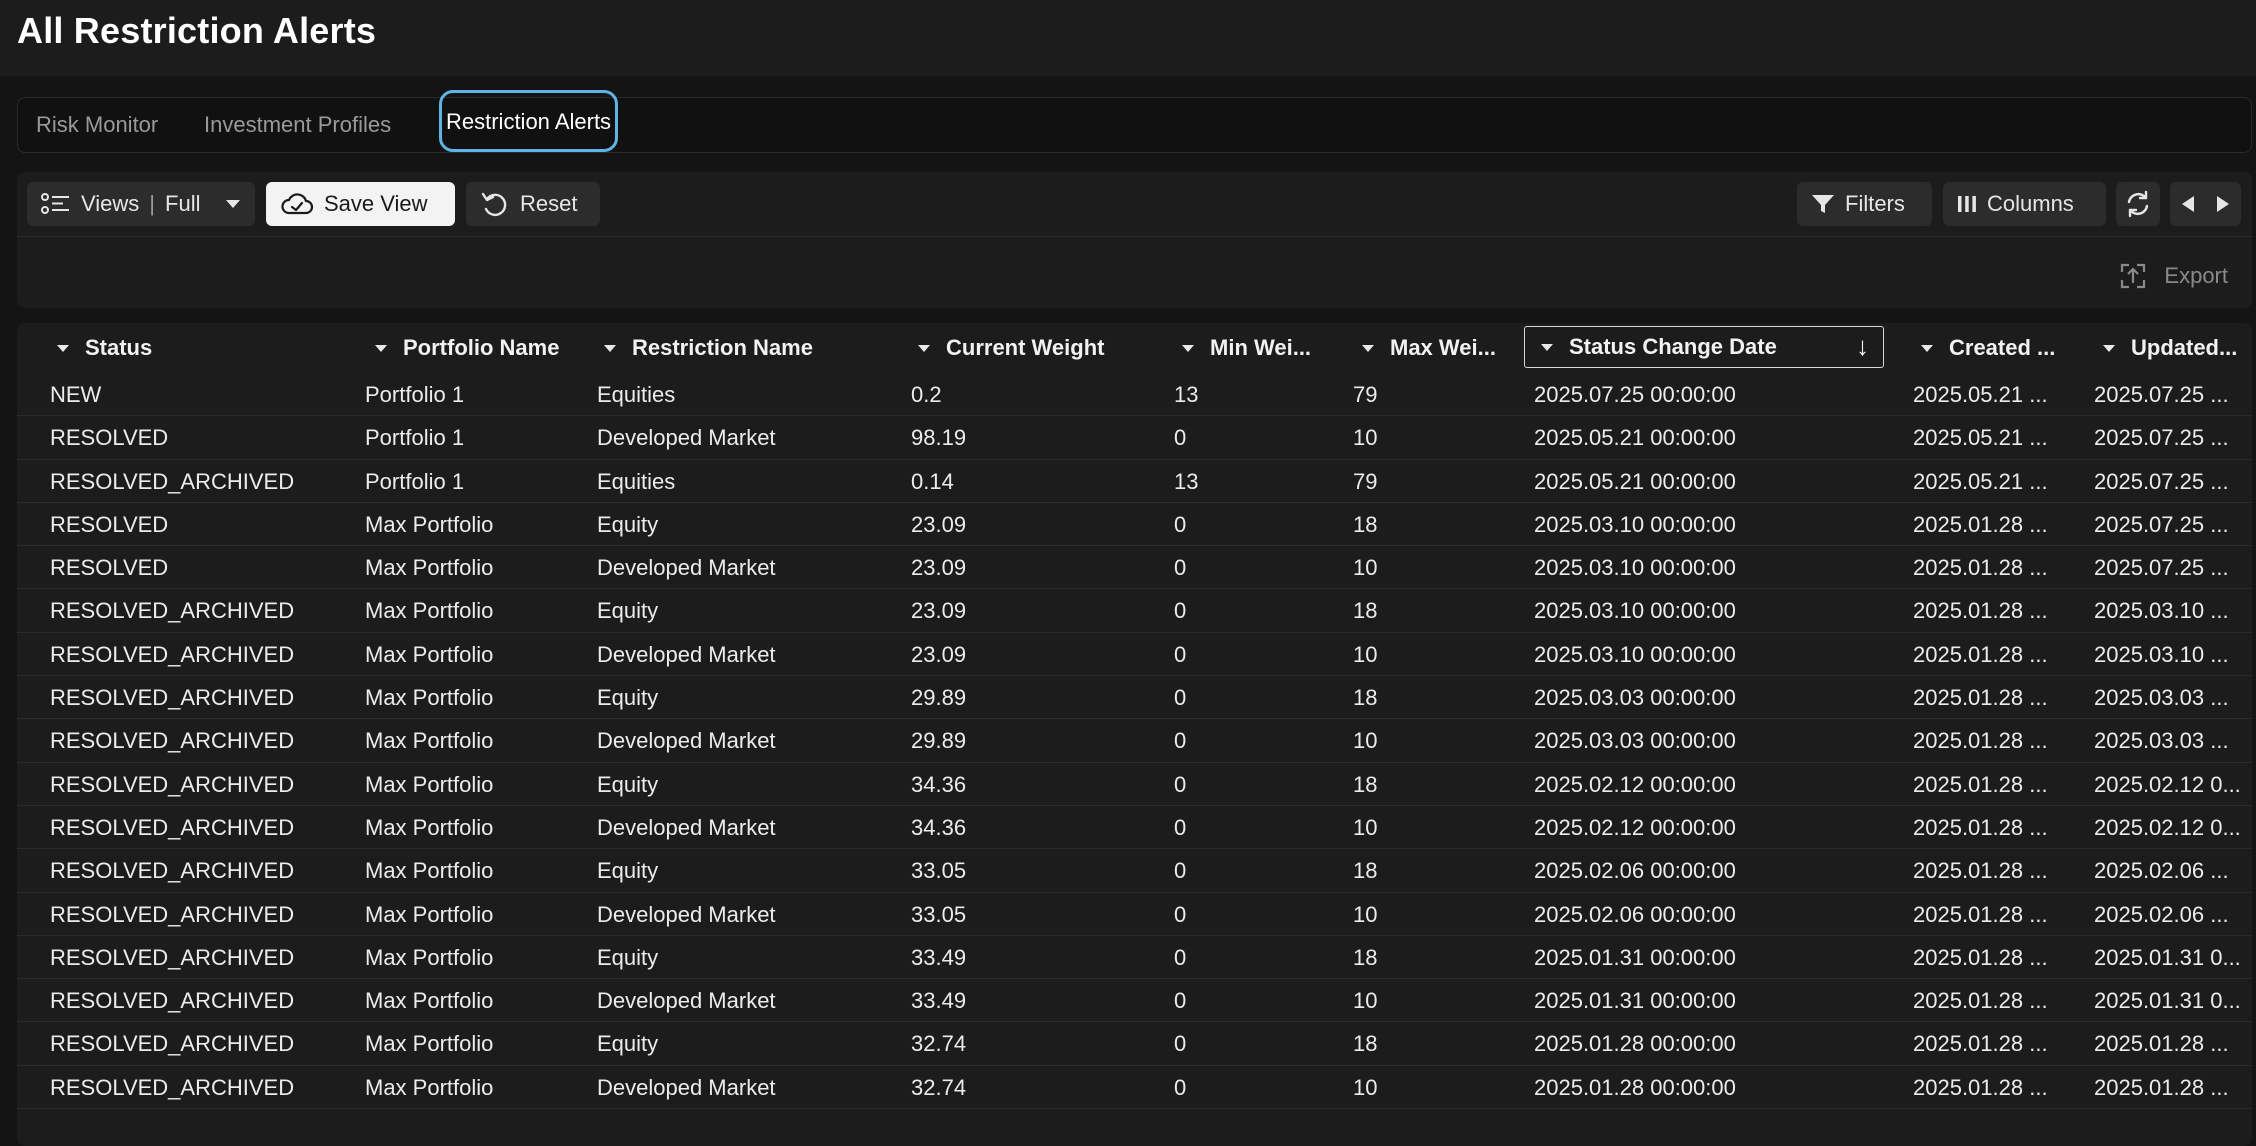 The height and width of the screenshot is (1146, 2256). Describe the element at coordinates (478, 348) in the screenshot. I see `column-header-portfolio-name: Portfolio Name` at that location.